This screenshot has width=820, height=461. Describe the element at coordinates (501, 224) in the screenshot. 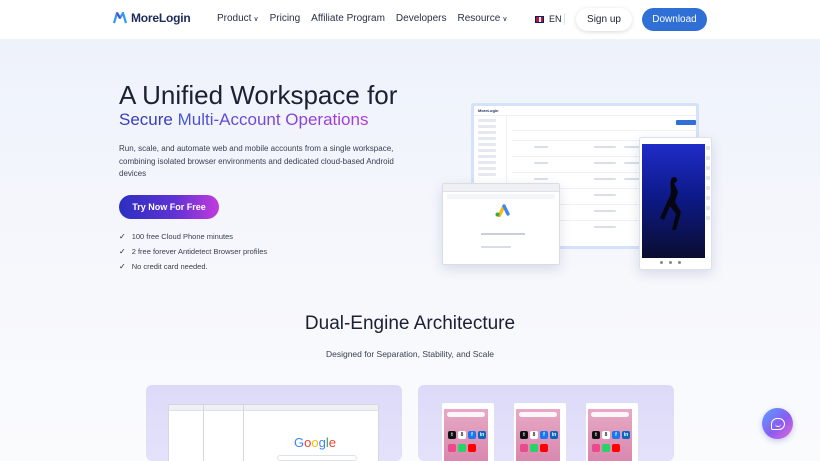

I see `browser-window-illustration` at that location.